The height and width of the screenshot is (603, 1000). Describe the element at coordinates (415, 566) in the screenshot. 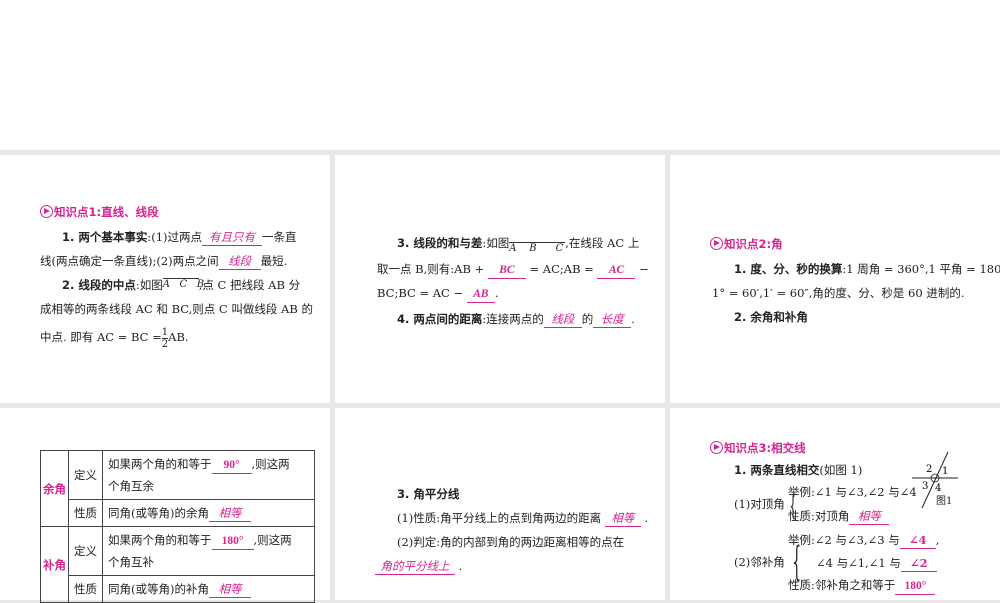

I see `answer-blank: 角的平分线上` at that location.